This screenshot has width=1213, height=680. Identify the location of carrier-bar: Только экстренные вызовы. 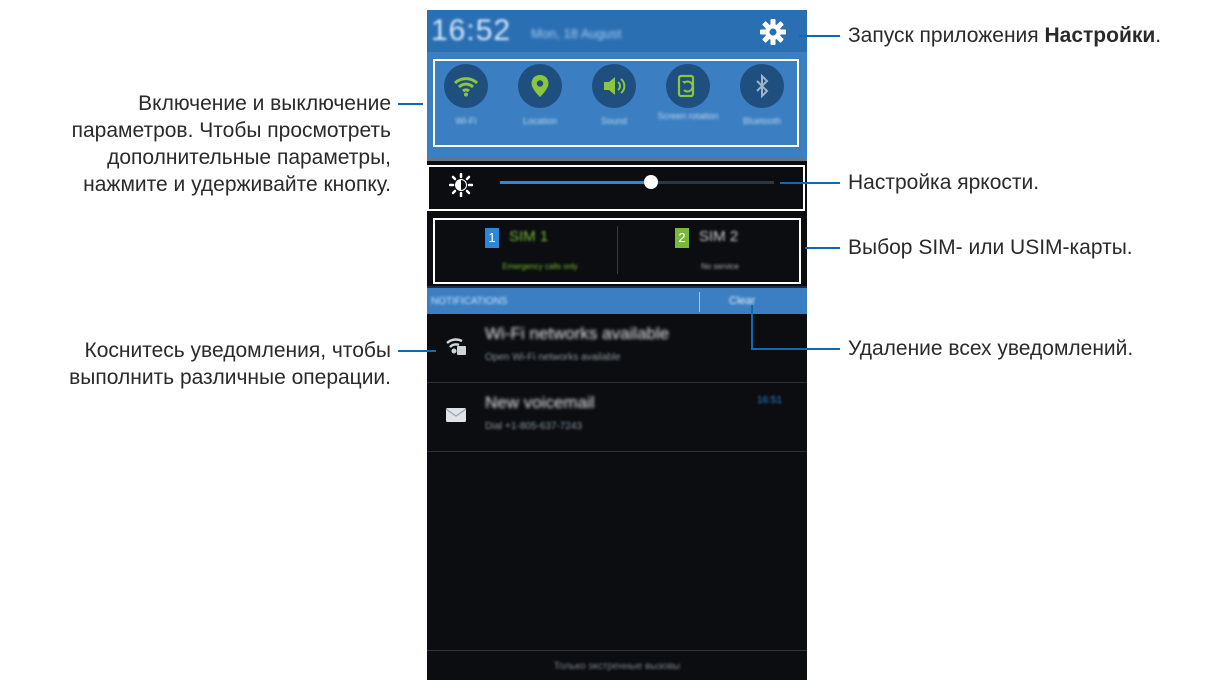
(617, 665).